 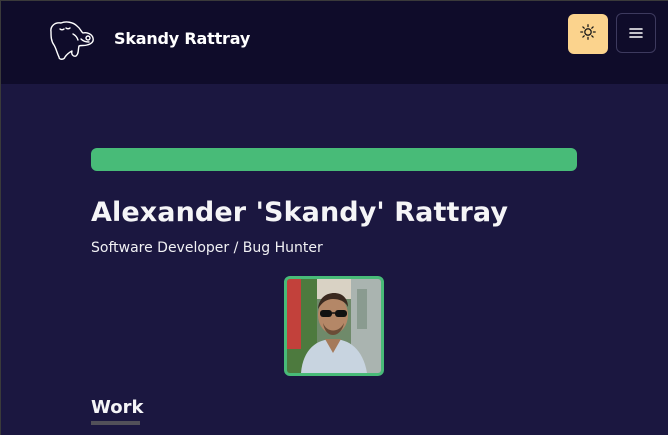 I want to click on hamburger-menu-icon, so click(x=636, y=33).